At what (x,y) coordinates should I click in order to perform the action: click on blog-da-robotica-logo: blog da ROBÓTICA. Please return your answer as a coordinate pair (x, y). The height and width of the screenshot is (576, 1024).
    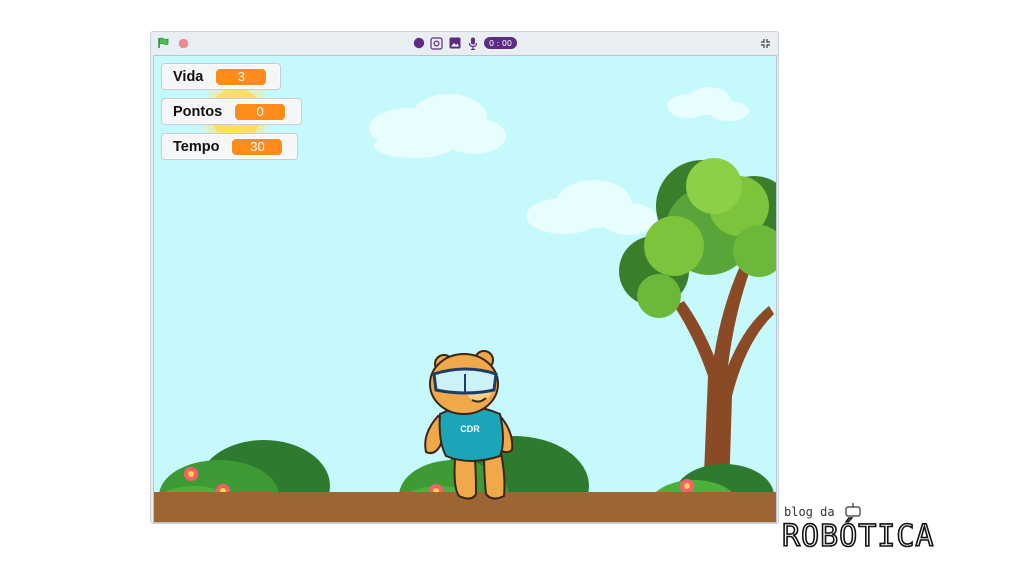
    Looking at the image, I should click on (858, 527).